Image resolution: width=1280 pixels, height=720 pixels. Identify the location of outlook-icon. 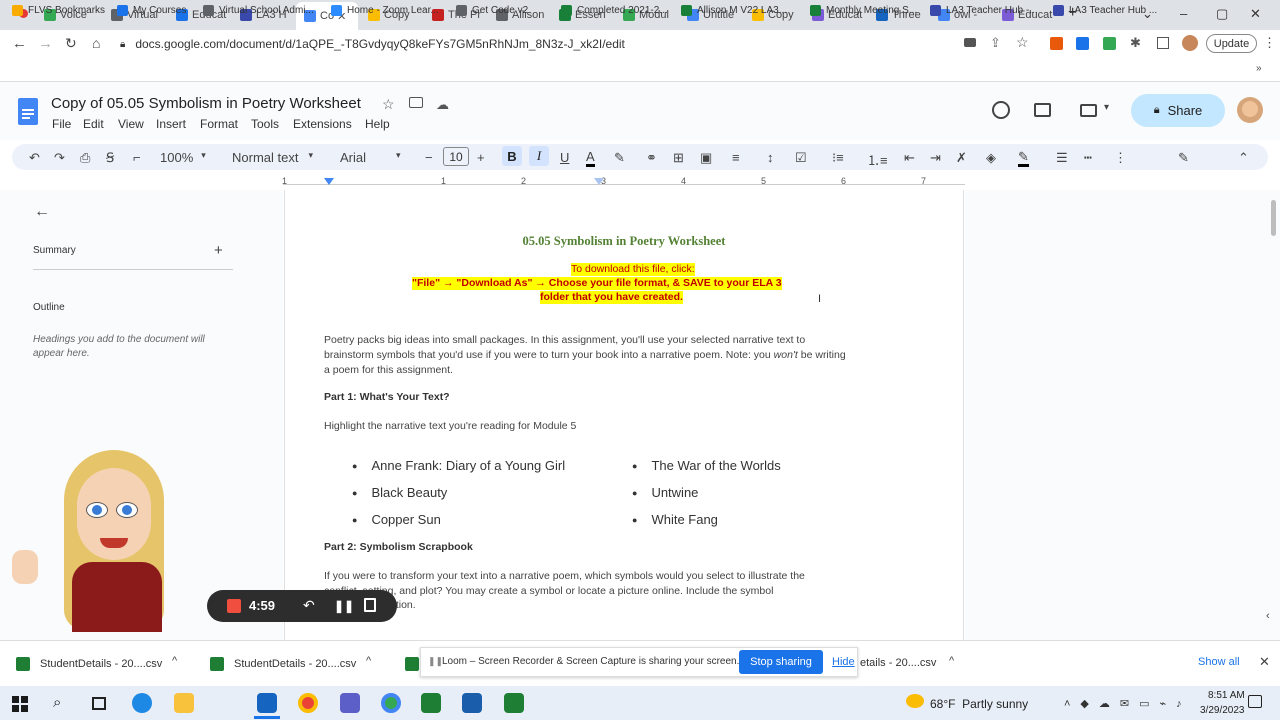
(267, 703).